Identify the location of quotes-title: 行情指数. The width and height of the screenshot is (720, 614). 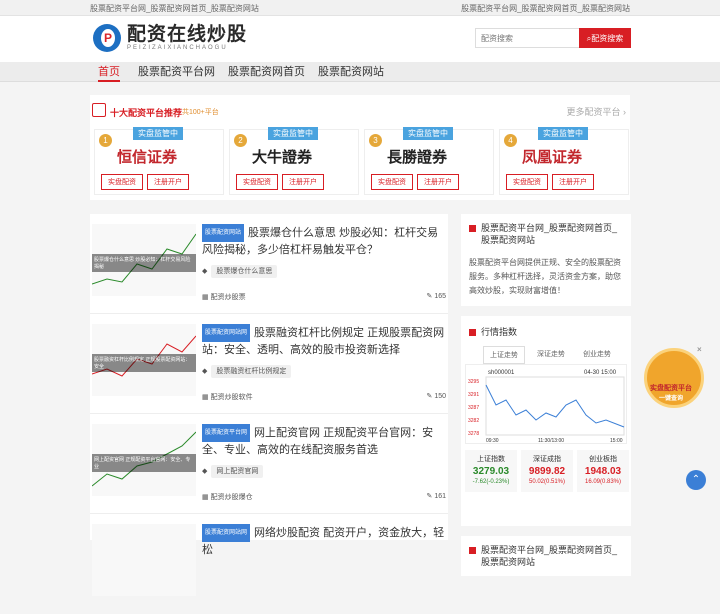
(493, 332).